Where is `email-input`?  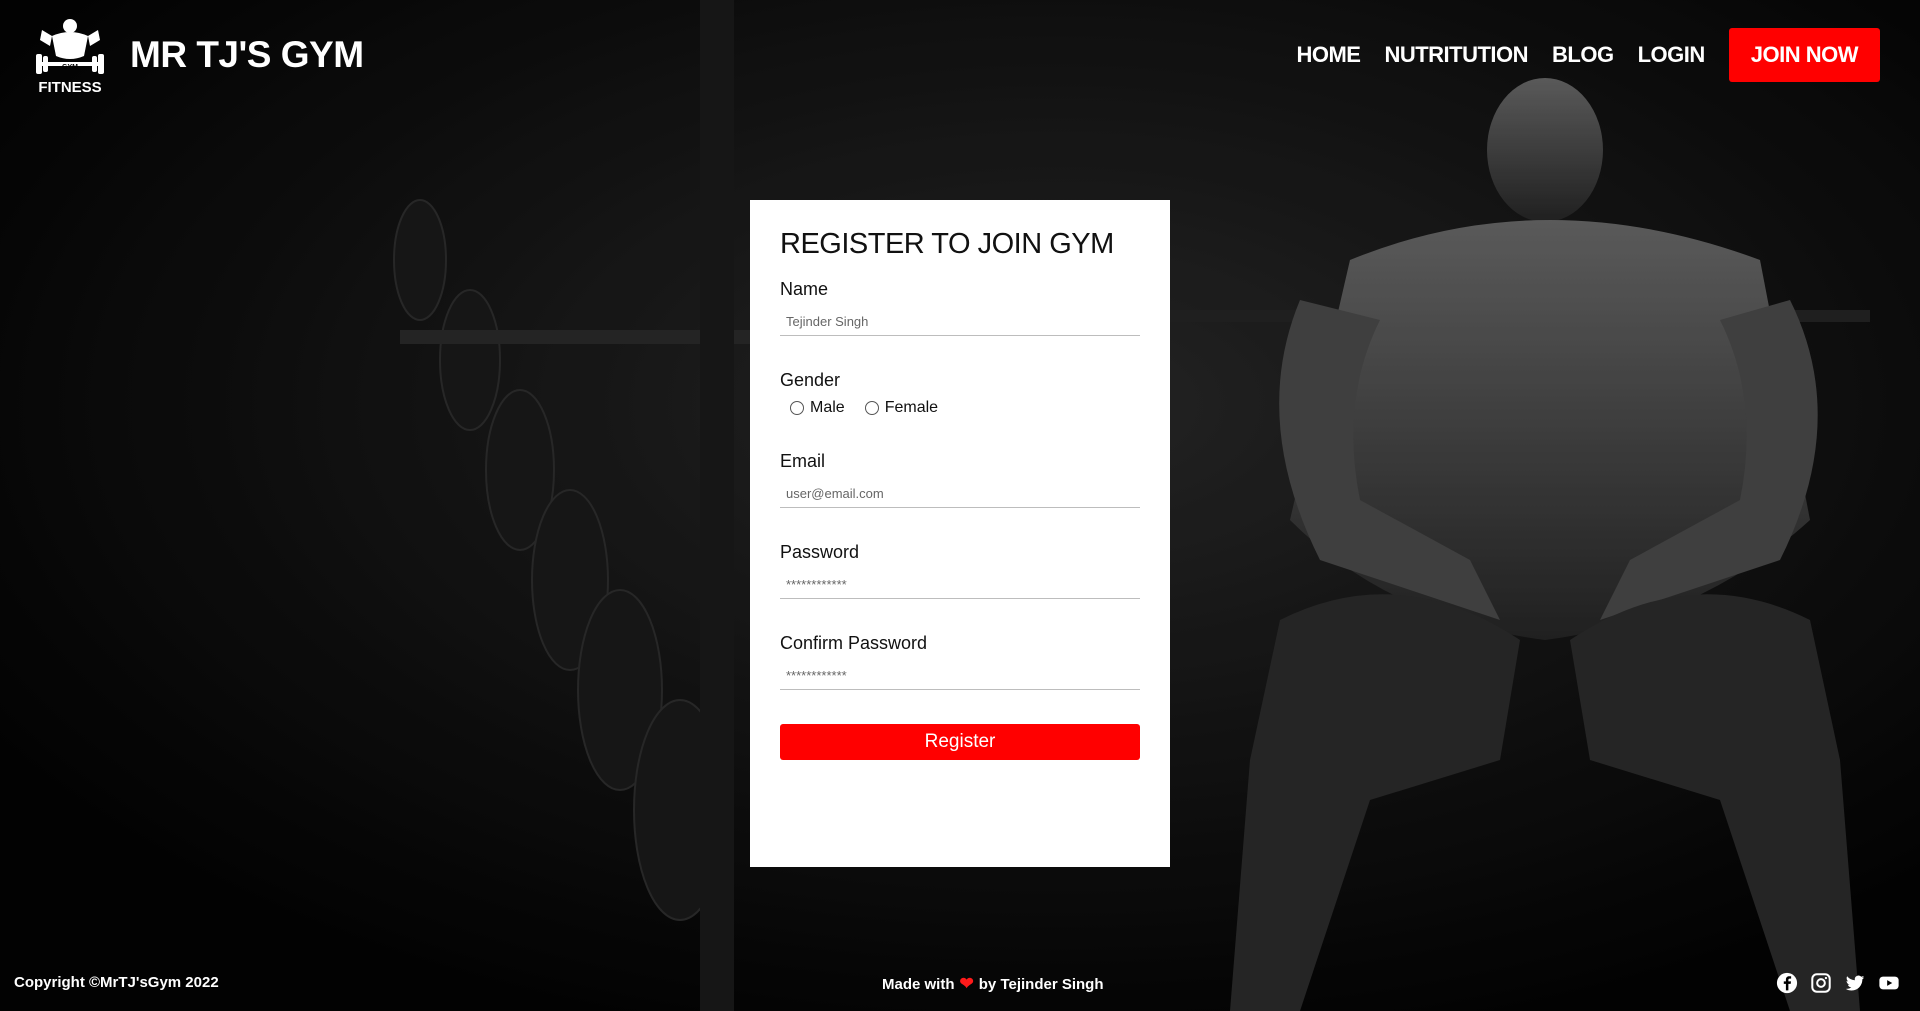
email-input is located at coordinates (960, 494).